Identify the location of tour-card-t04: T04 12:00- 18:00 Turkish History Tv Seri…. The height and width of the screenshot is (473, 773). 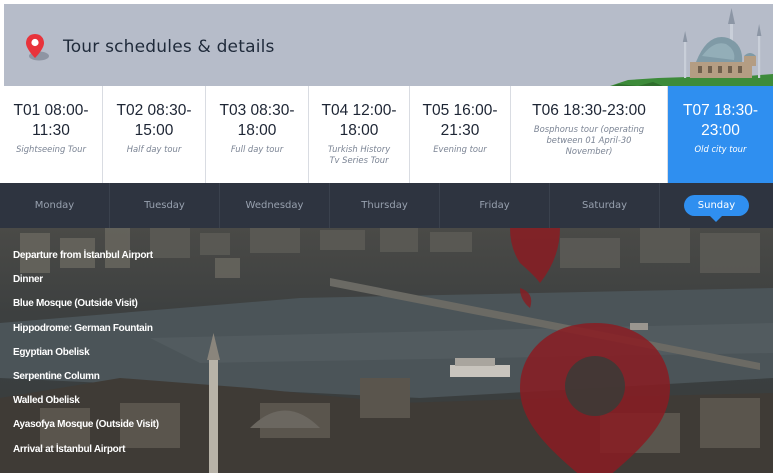
(359, 134).